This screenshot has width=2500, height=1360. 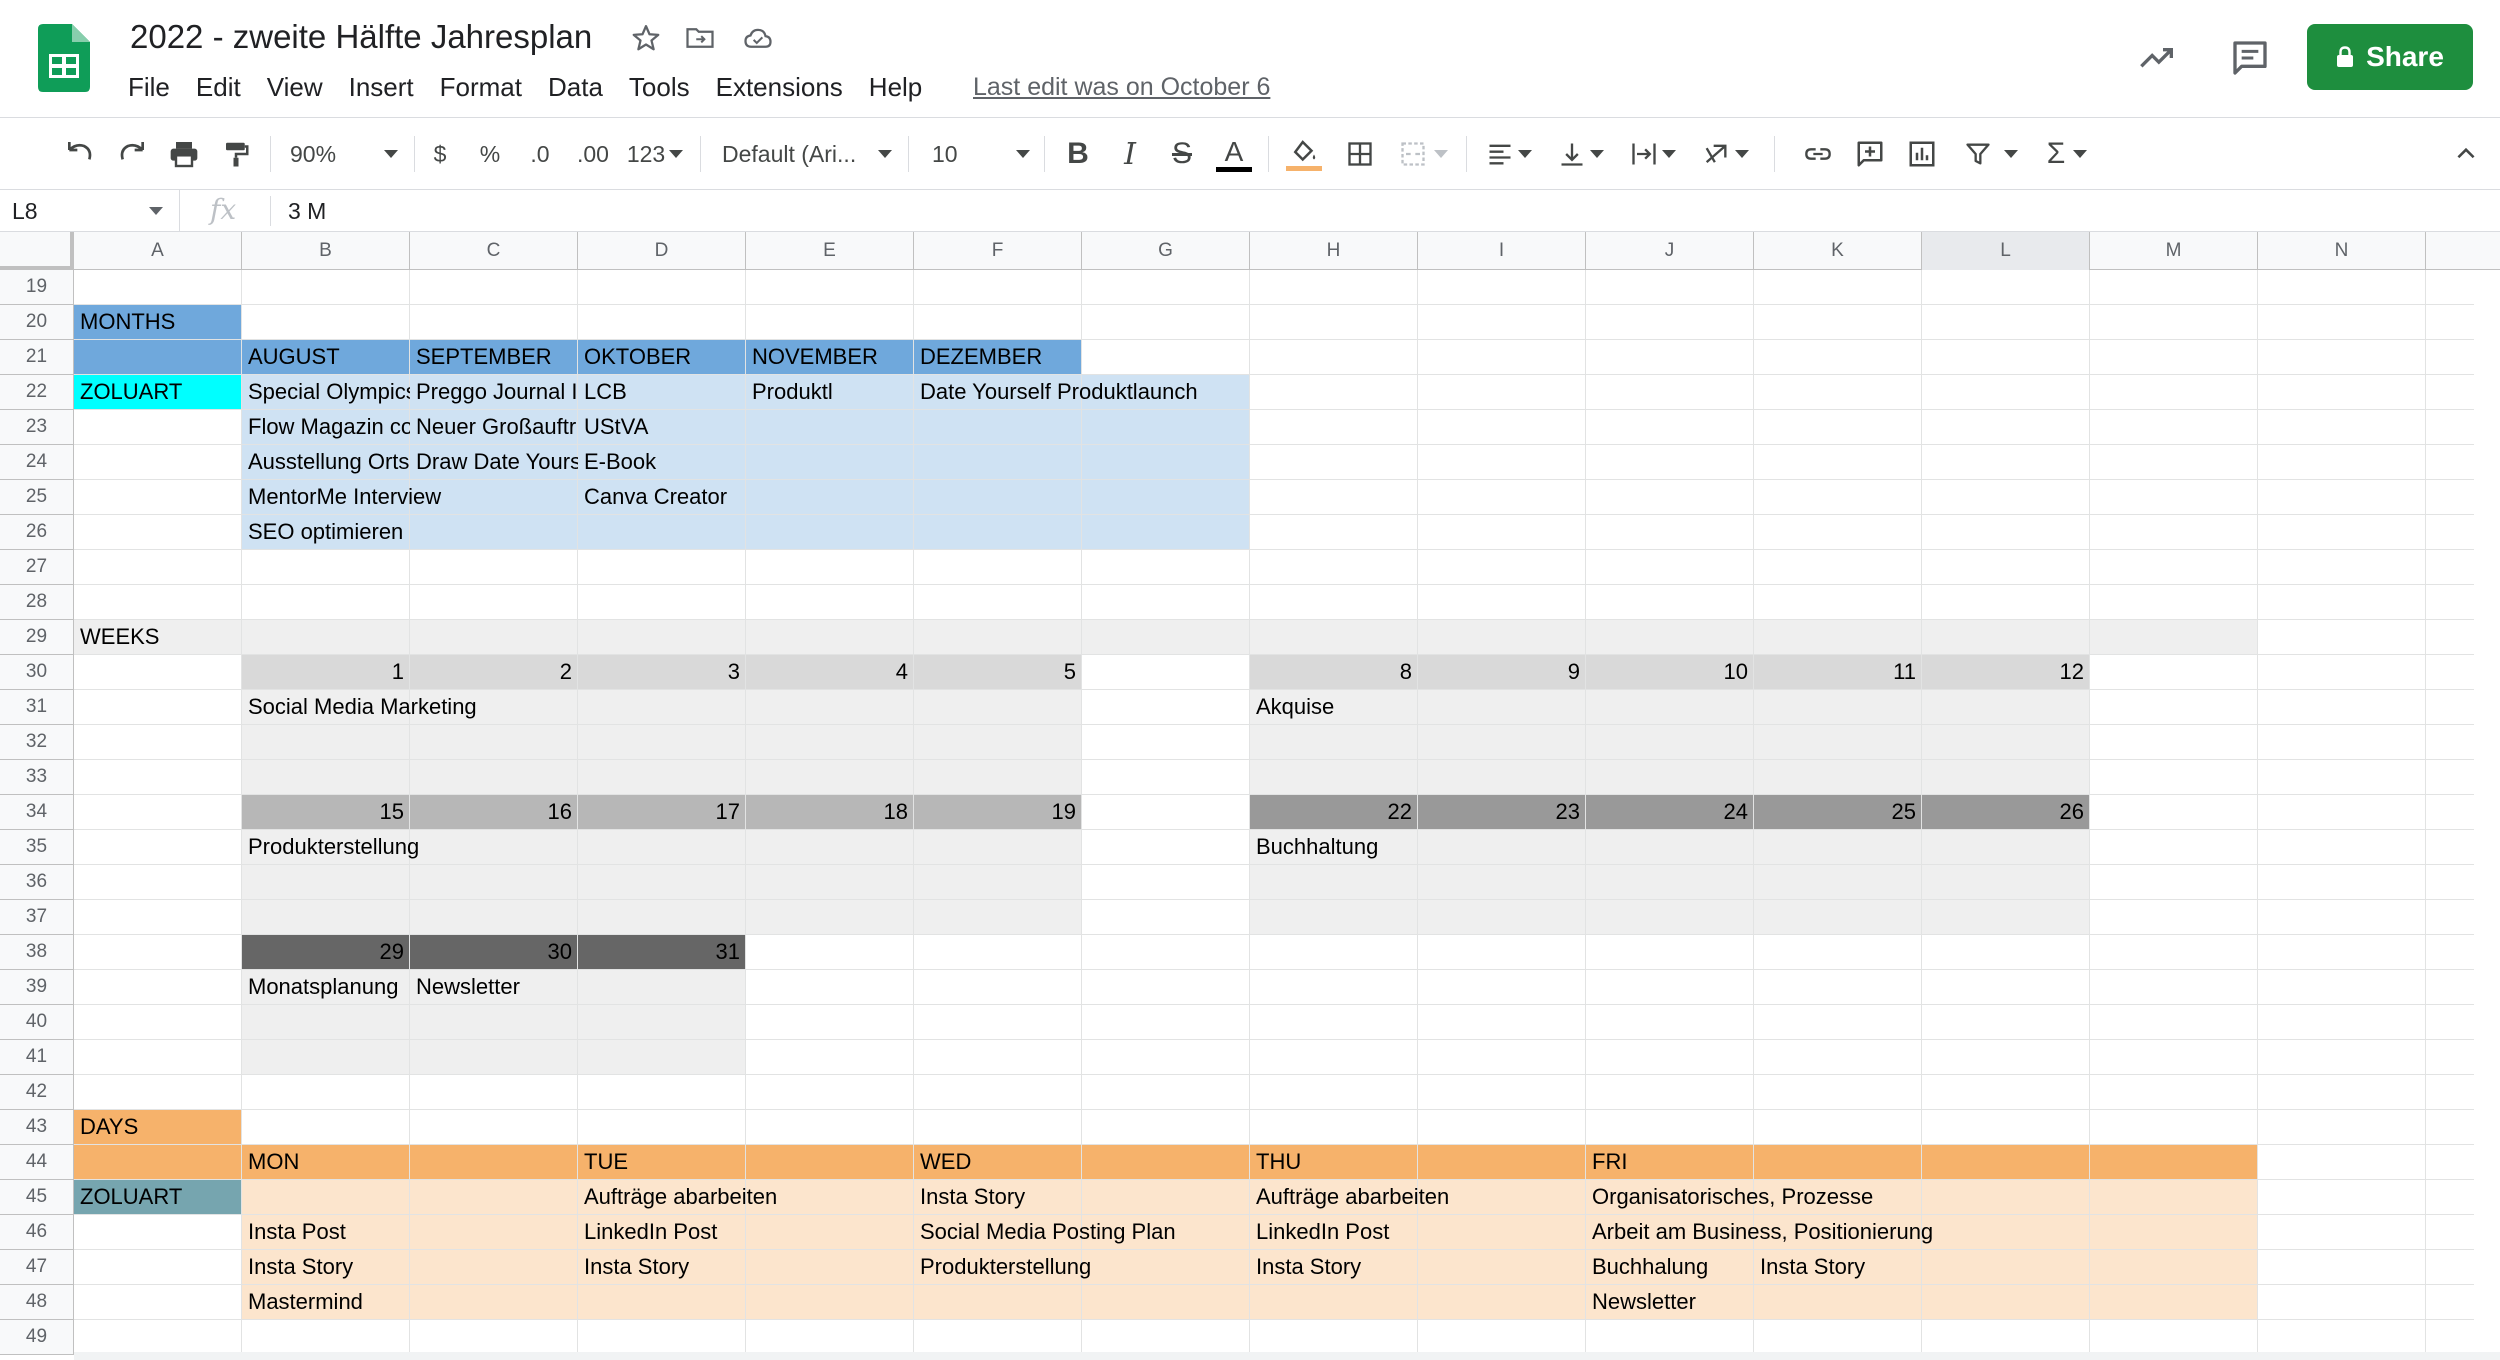 I want to click on comment-icon, so click(x=1870, y=154).